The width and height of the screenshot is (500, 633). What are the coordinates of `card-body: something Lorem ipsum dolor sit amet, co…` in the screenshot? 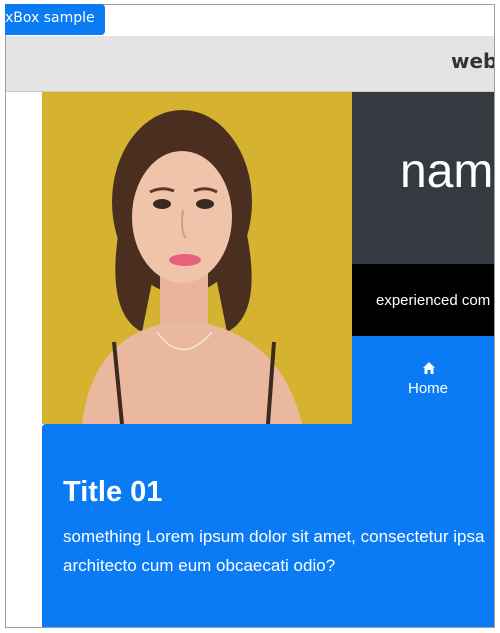 It's located at (274, 551).